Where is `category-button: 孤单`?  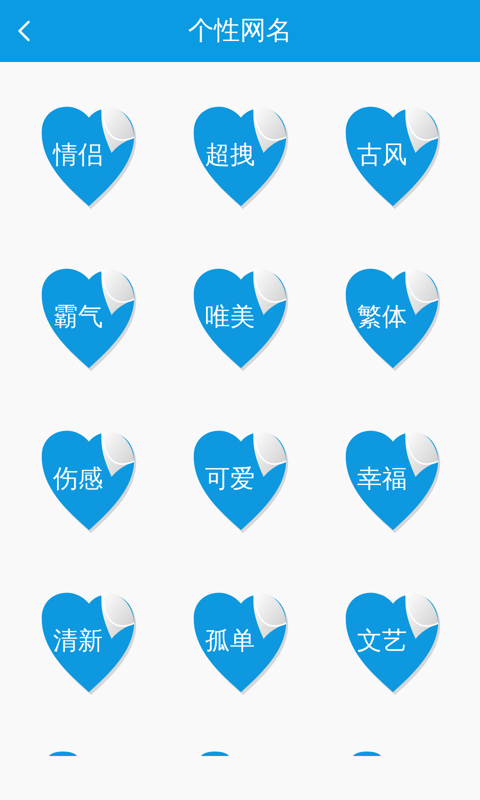 category-button: 孤单 is located at coordinates (240, 641).